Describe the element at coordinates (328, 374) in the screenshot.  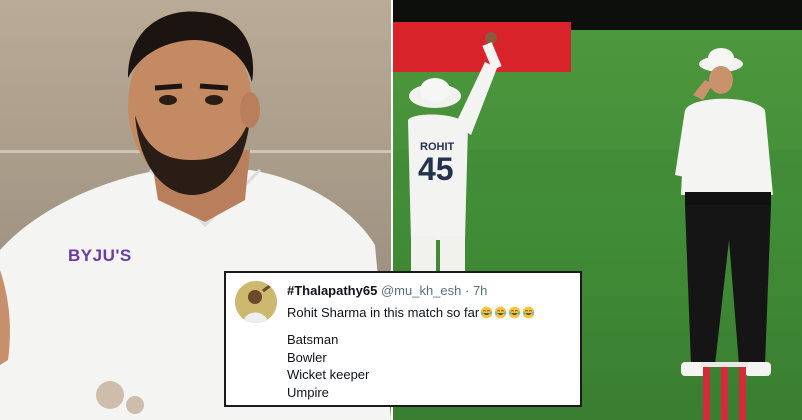
I see `tweet-list-item: Wicket keeper` at that location.